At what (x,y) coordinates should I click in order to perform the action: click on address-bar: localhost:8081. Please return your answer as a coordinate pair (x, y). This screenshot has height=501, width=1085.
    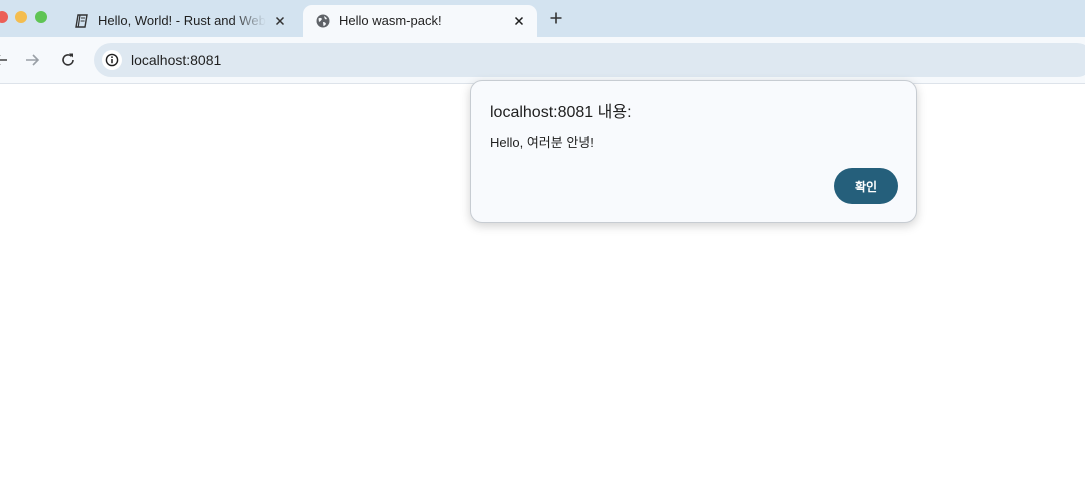
    Looking at the image, I should click on (589, 60).